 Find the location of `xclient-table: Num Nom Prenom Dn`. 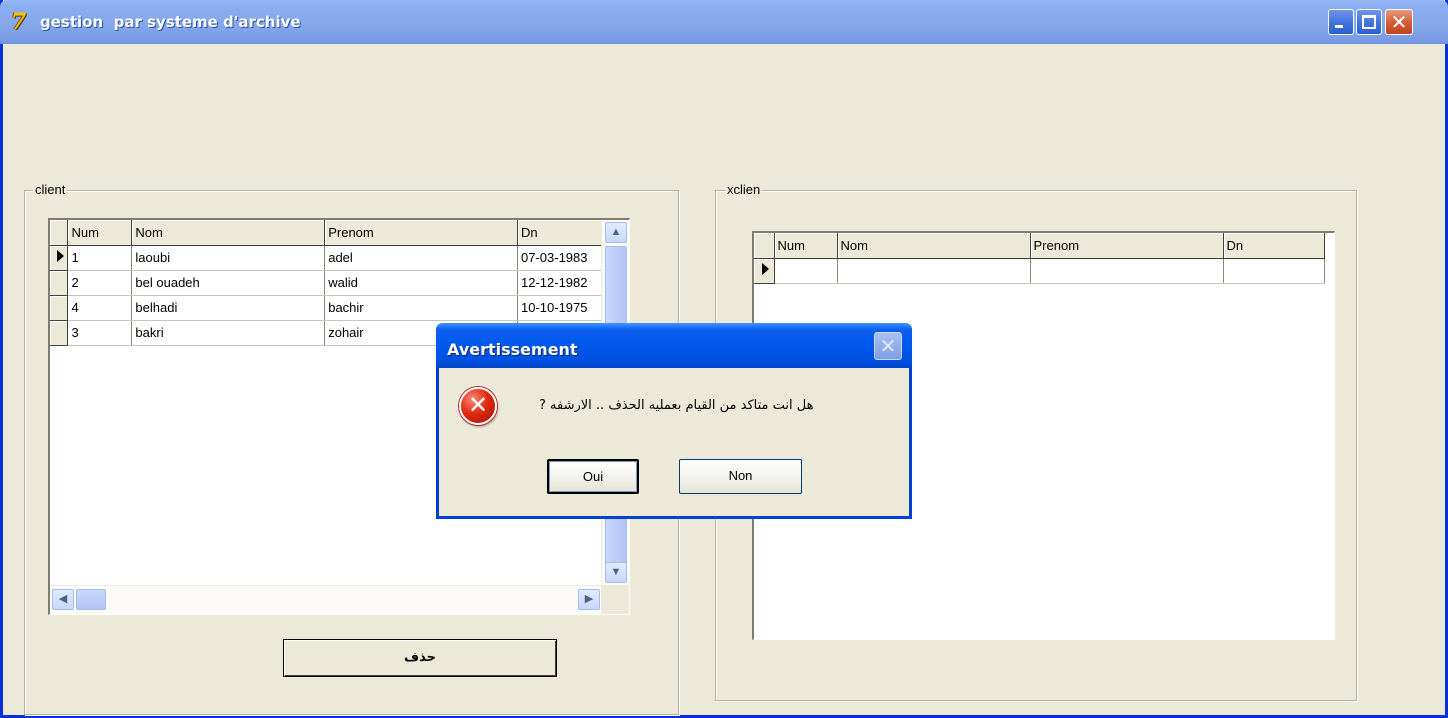

xclient-table: Num Nom Prenom Dn is located at coordinates (1039, 258).